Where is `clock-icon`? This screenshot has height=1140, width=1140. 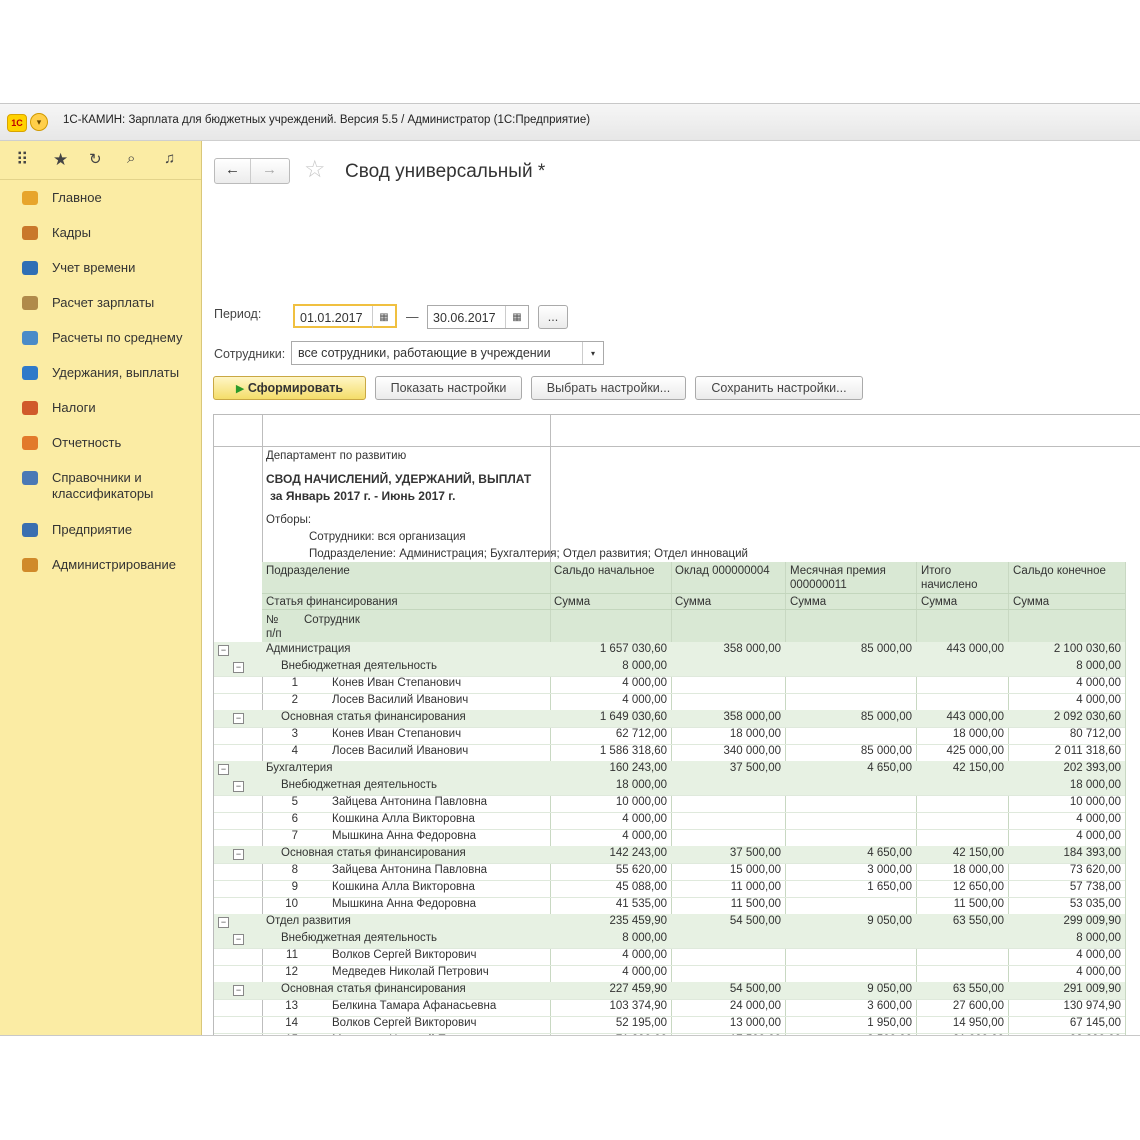 clock-icon is located at coordinates (30, 268).